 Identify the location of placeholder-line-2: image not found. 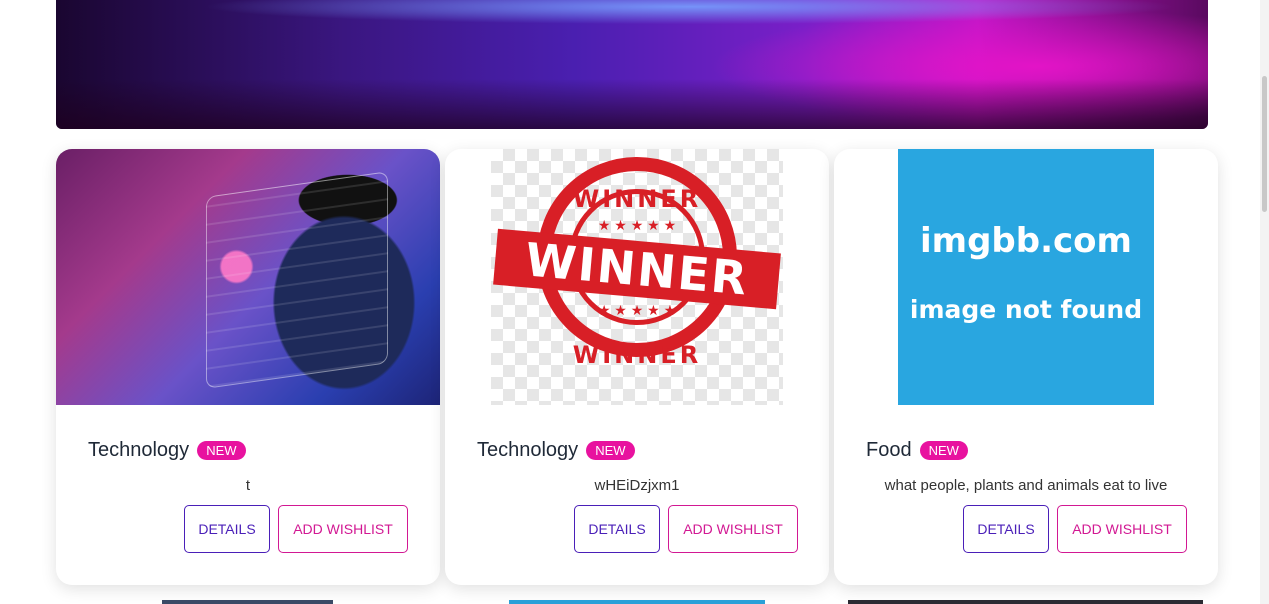
(1026, 309).